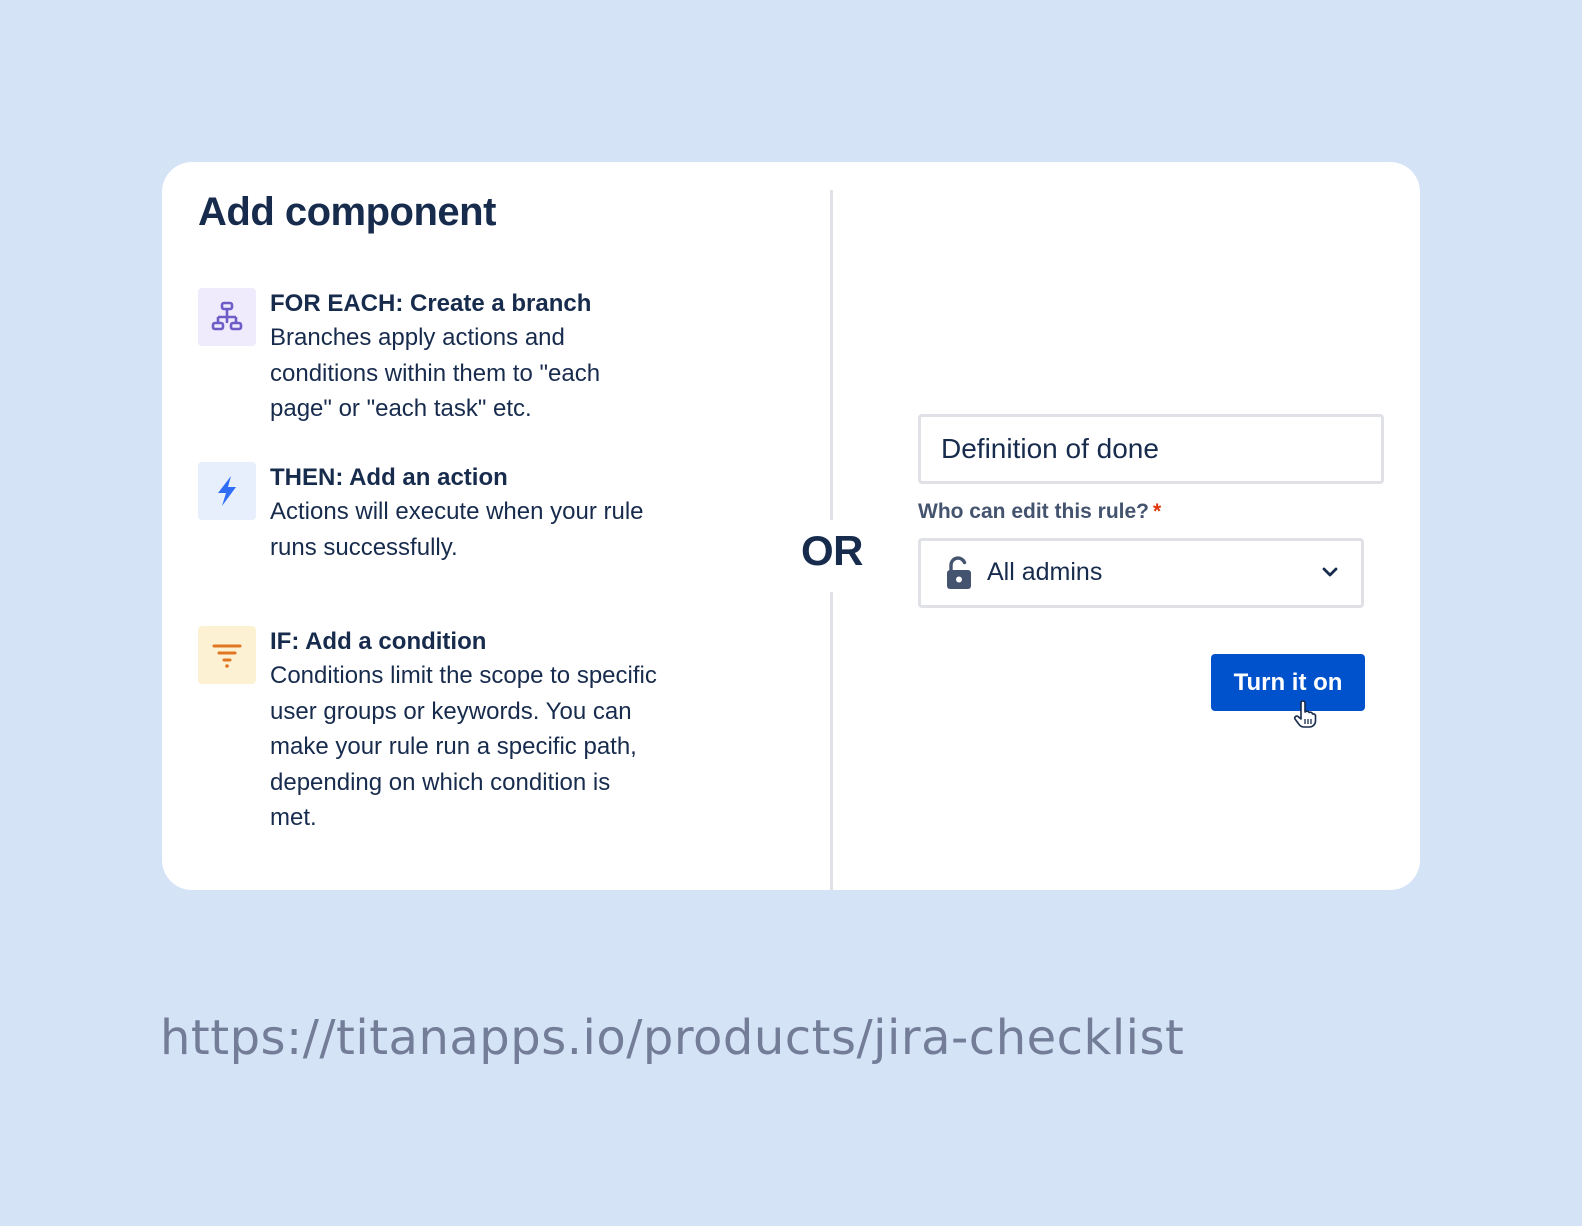  Describe the element at coordinates (431, 303) in the screenshot. I see `component-heading: FOR EACH: Create a branch` at that location.